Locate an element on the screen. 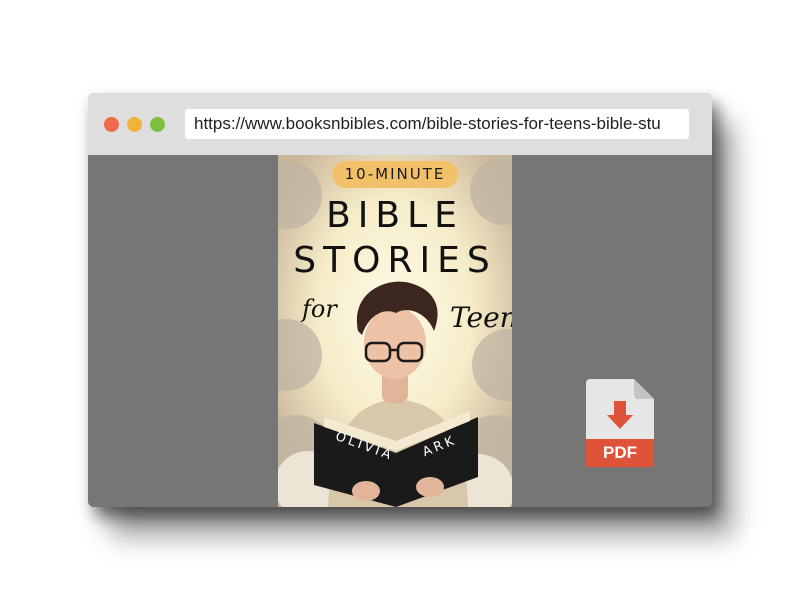  pdf-label: PDF is located at coordinates (620, 452).